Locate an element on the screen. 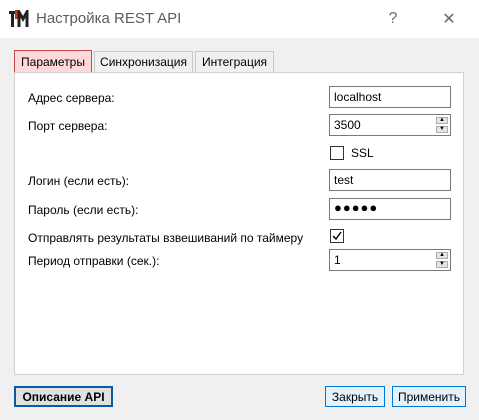 The image size is (479, 420). send-period-value: 1 is located at coordinates (337, 260).